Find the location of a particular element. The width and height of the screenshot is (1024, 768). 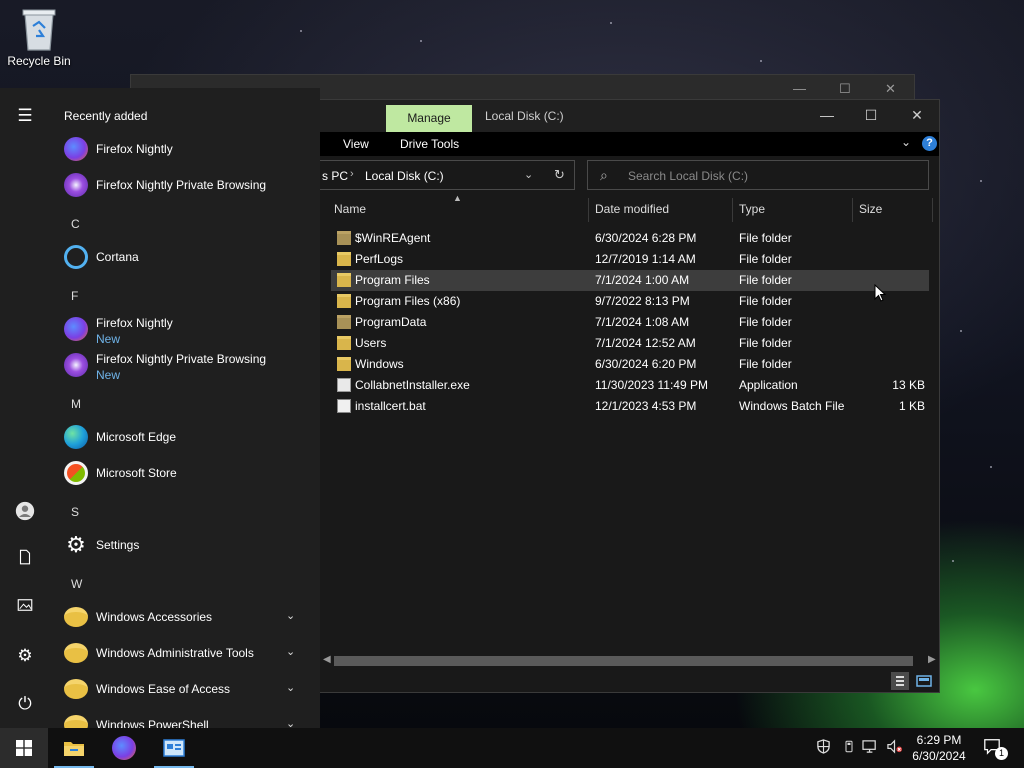

maximize-button: ☐ is located at coordinates (871, 115).